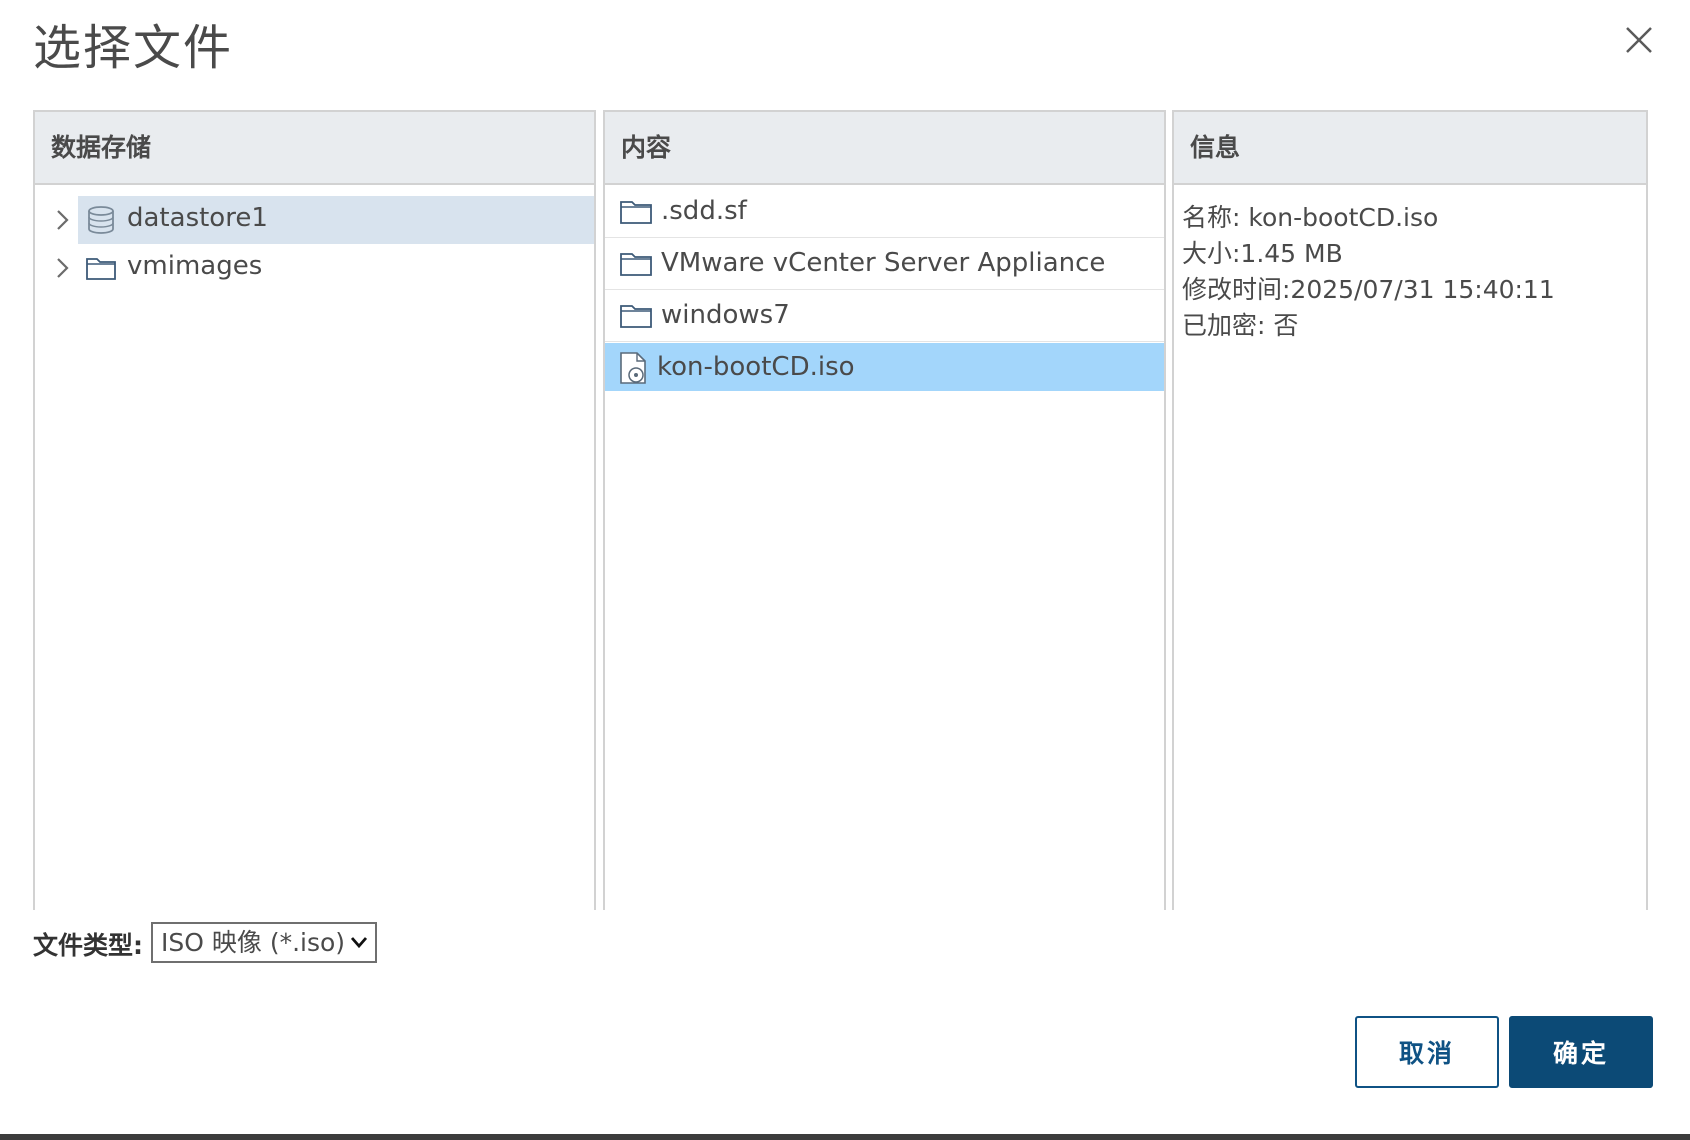 This screenshot has width=1690, height=1140. Describe the element at coordinates (633, 368) in the screenshot. I see `iso-file-icon` at that location.